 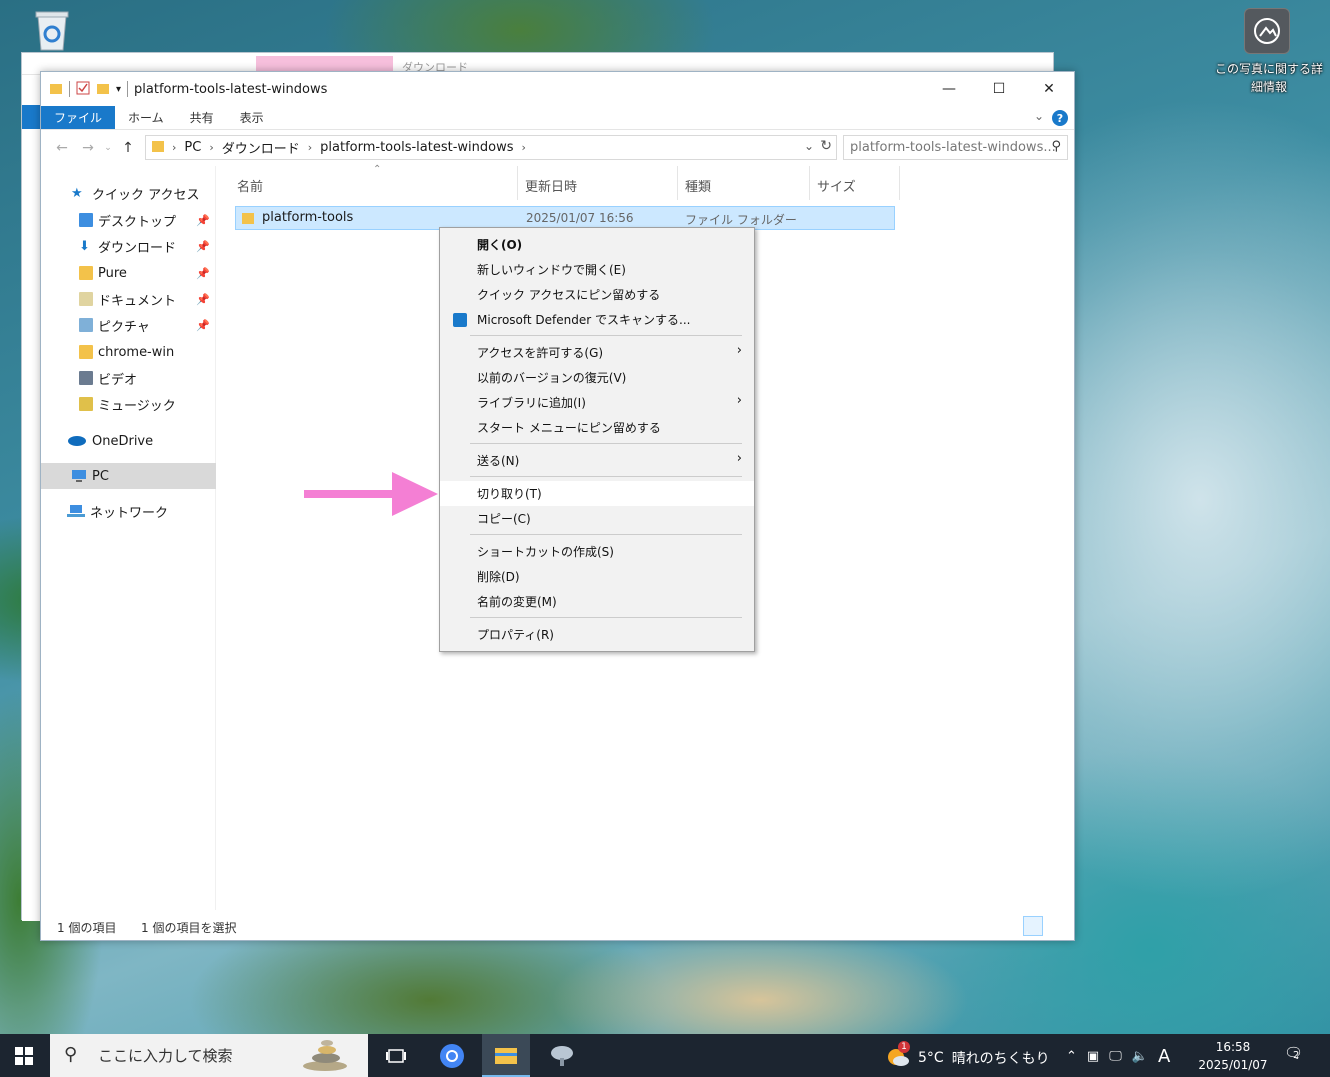 What do you see at coordinates (252, 117) in the screenshot?
I see `tab-view: 表示` at bounding box center [252, 117].